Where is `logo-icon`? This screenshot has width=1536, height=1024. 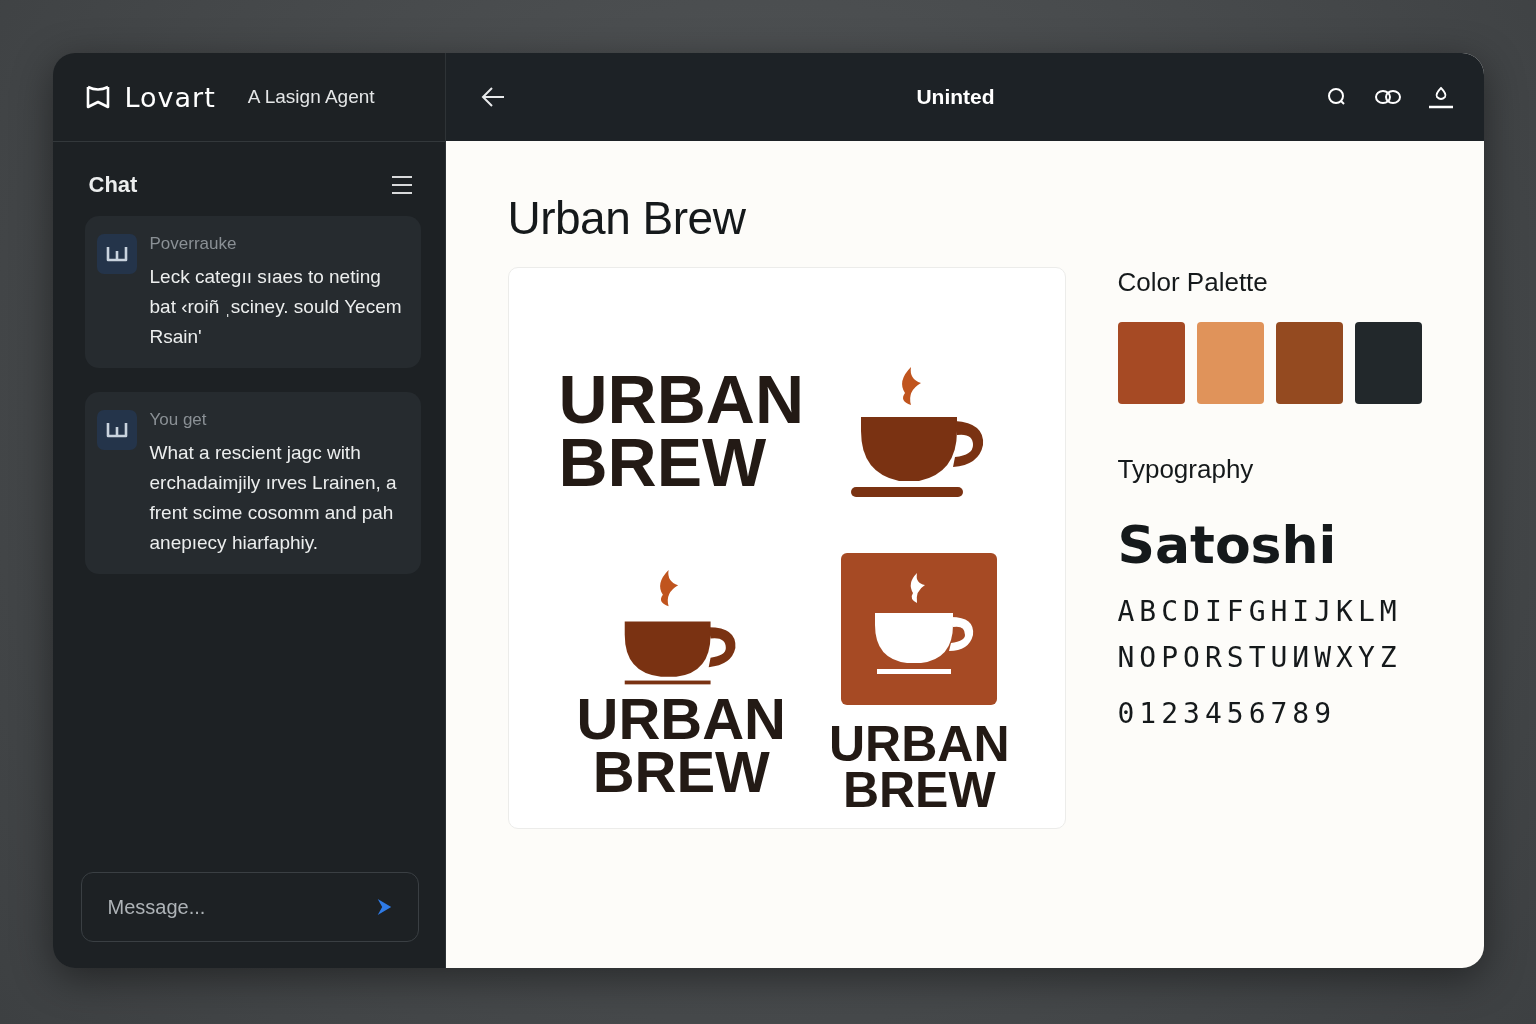
logo-icon is located at coordinates (97, 97).